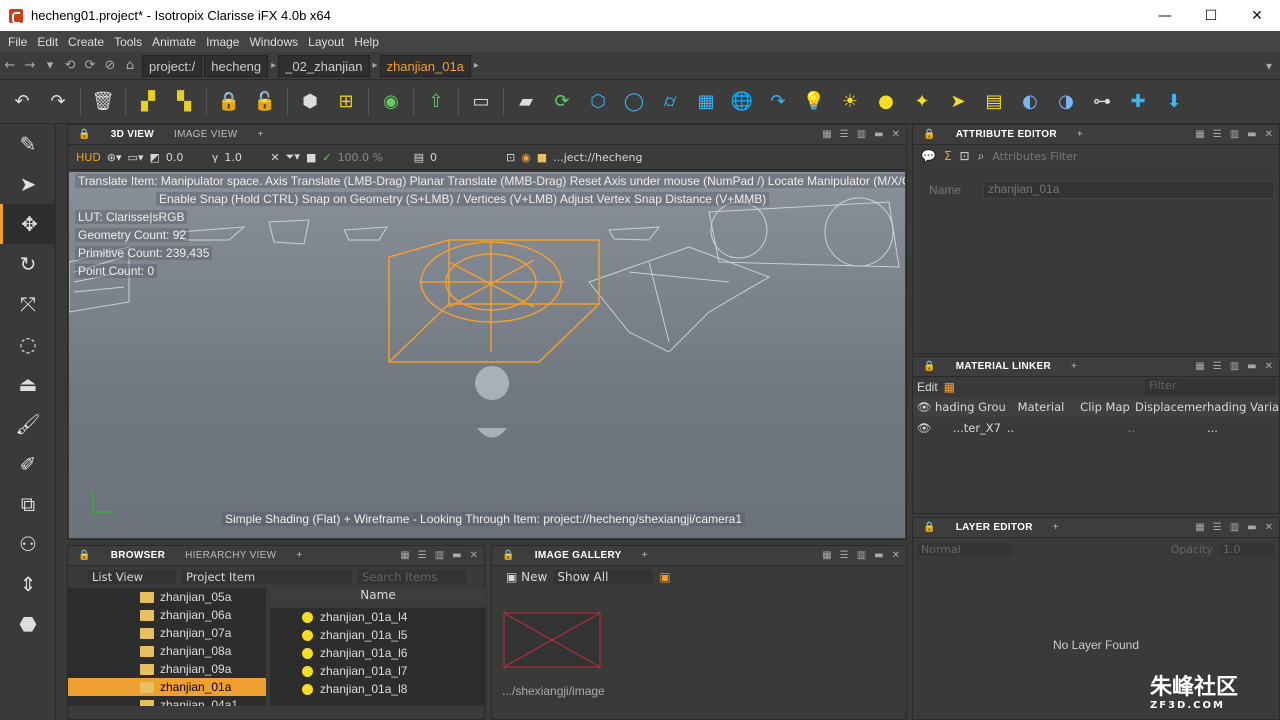 The height and width of the screenshot is (720, 1280). What do you see at coordinates (1165, 15) in the screenshot?
I see `minimize-button: —` at bounding box center [1165, 15].